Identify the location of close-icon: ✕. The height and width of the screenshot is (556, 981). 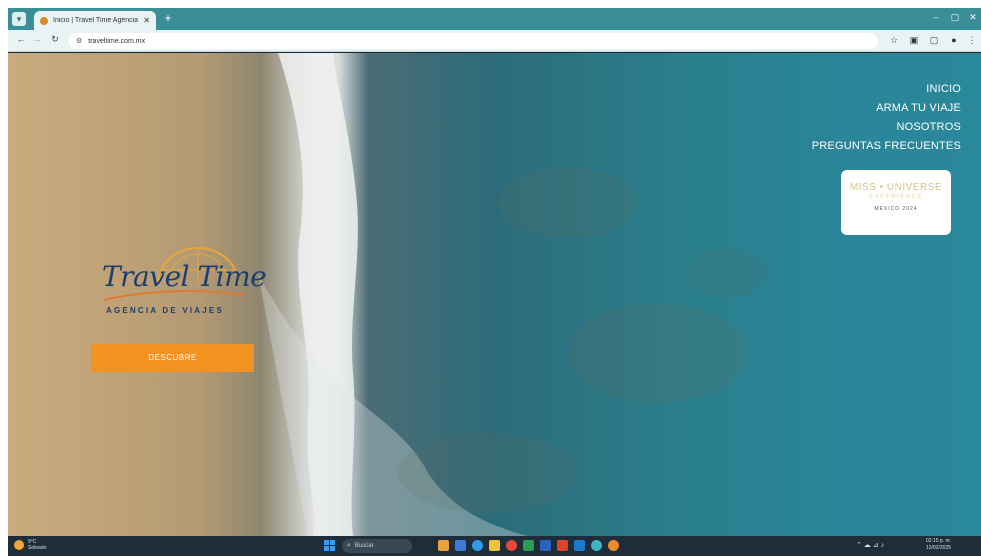
(146, 20).